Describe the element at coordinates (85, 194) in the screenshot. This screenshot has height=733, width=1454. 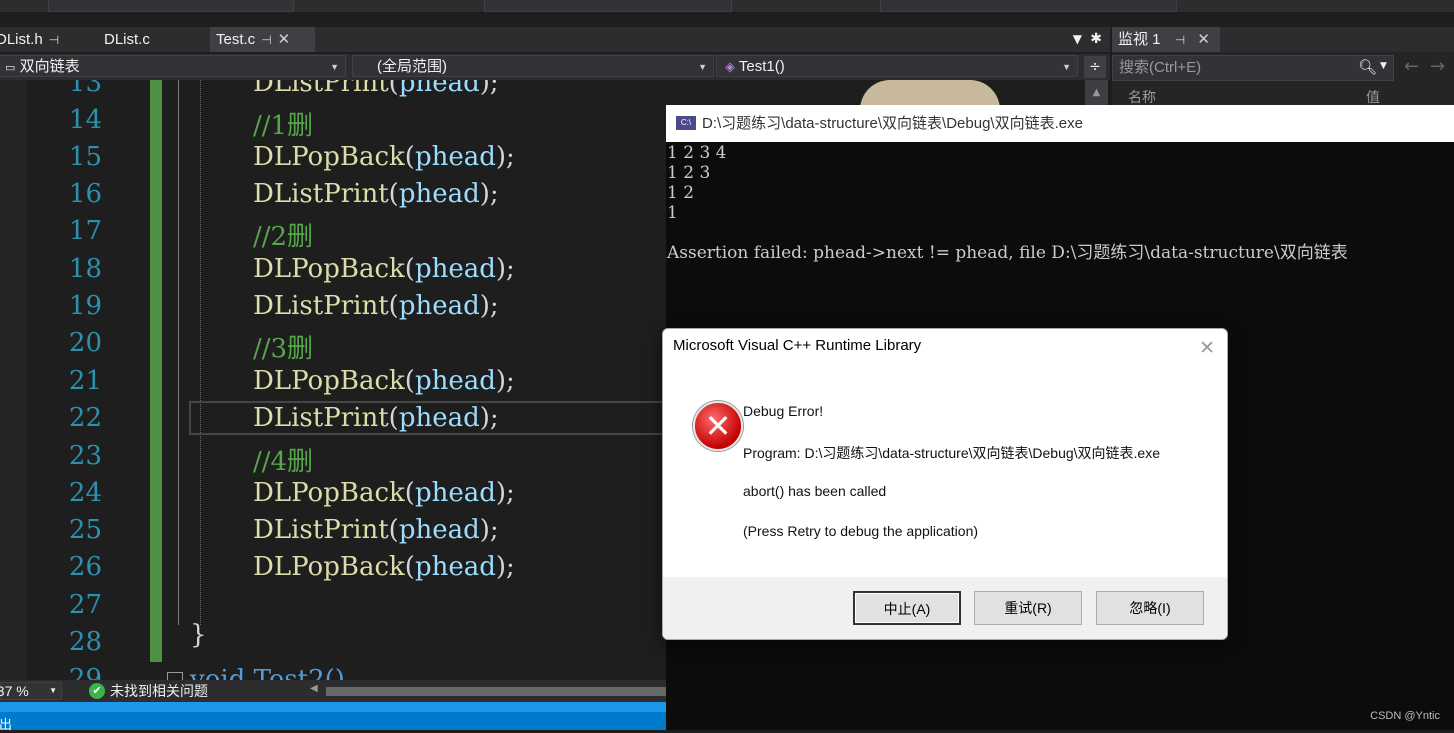
I see `line-number: 16` at that location.